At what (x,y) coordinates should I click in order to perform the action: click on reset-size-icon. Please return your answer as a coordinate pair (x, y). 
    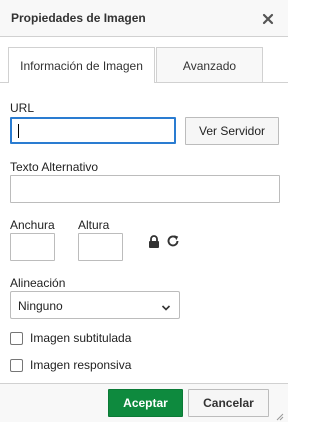
    Looking at the image, I should click on (173, 243).